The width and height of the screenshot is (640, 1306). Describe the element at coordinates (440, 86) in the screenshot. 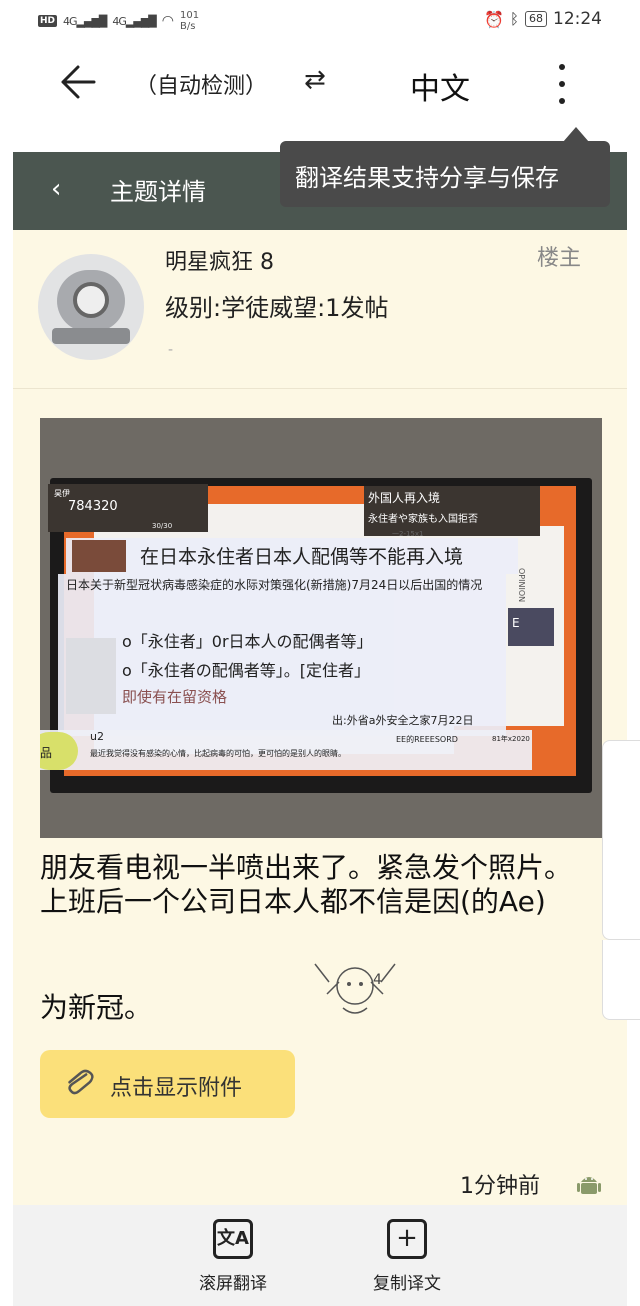

I see `target-language-selector: 中文` at that location.